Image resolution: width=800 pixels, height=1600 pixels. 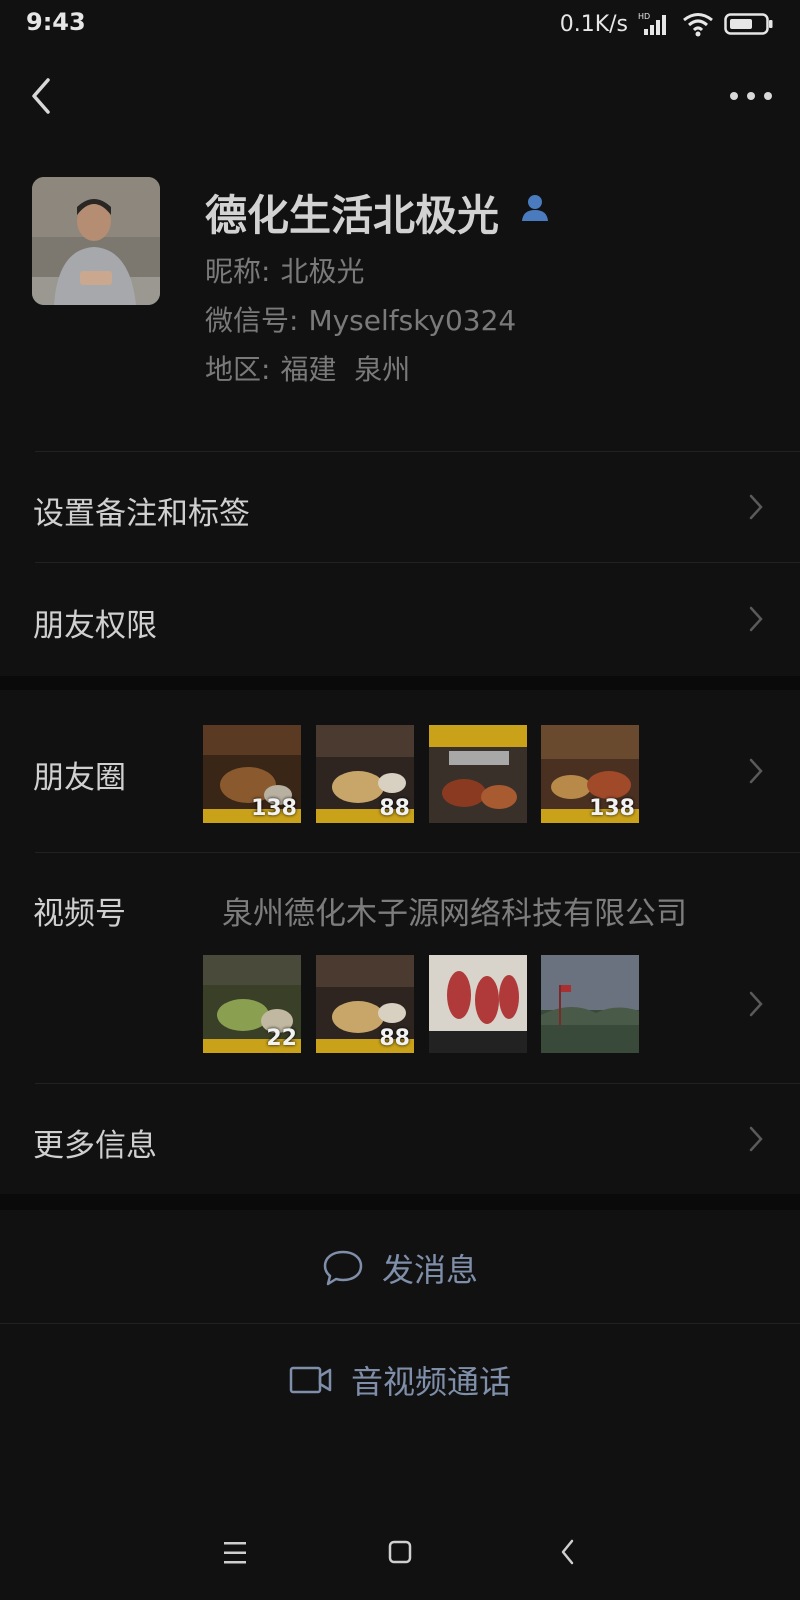 I want to click on moments-thumbnail: 88, so click(x=365, y=774).